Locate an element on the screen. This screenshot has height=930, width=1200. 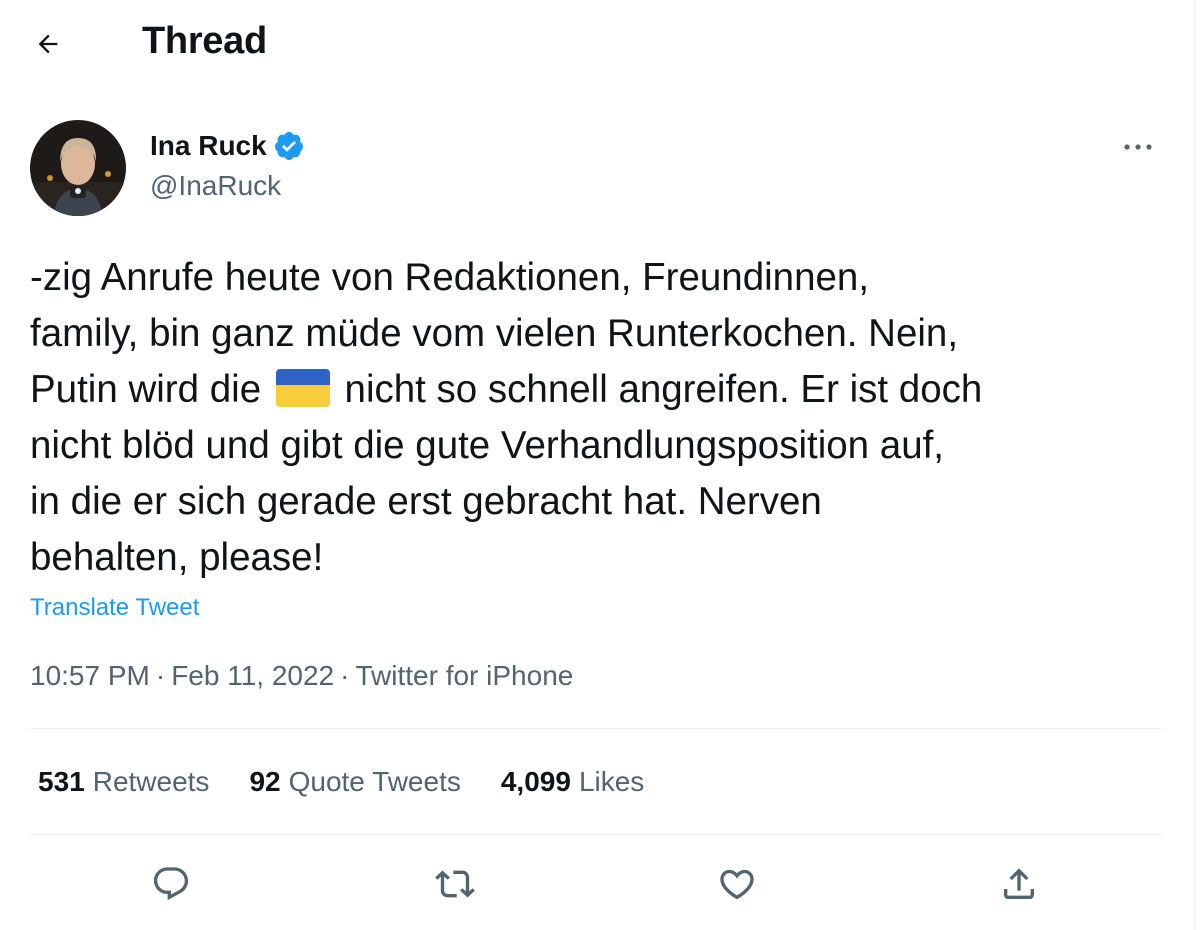
verified-badge-icon is located at coordinates (289, 146).